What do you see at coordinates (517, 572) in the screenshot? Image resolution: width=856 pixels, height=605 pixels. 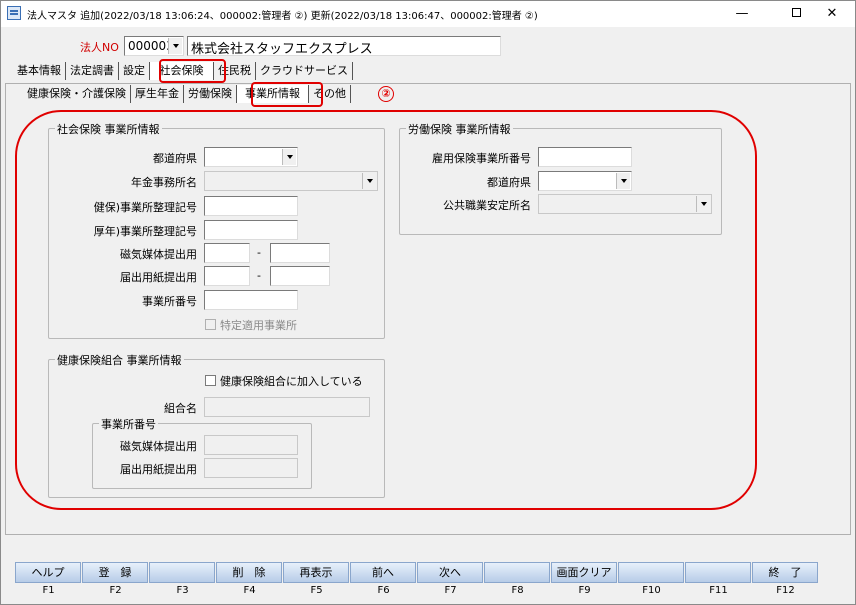 I see `f8-button` at bounding box center [517, 572].